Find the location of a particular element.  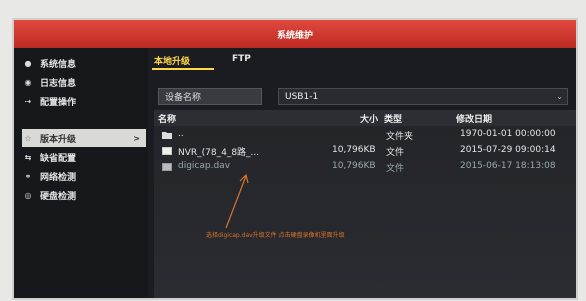

sidebar-item-label: 版本升级 is located at coordinates (58, 139).